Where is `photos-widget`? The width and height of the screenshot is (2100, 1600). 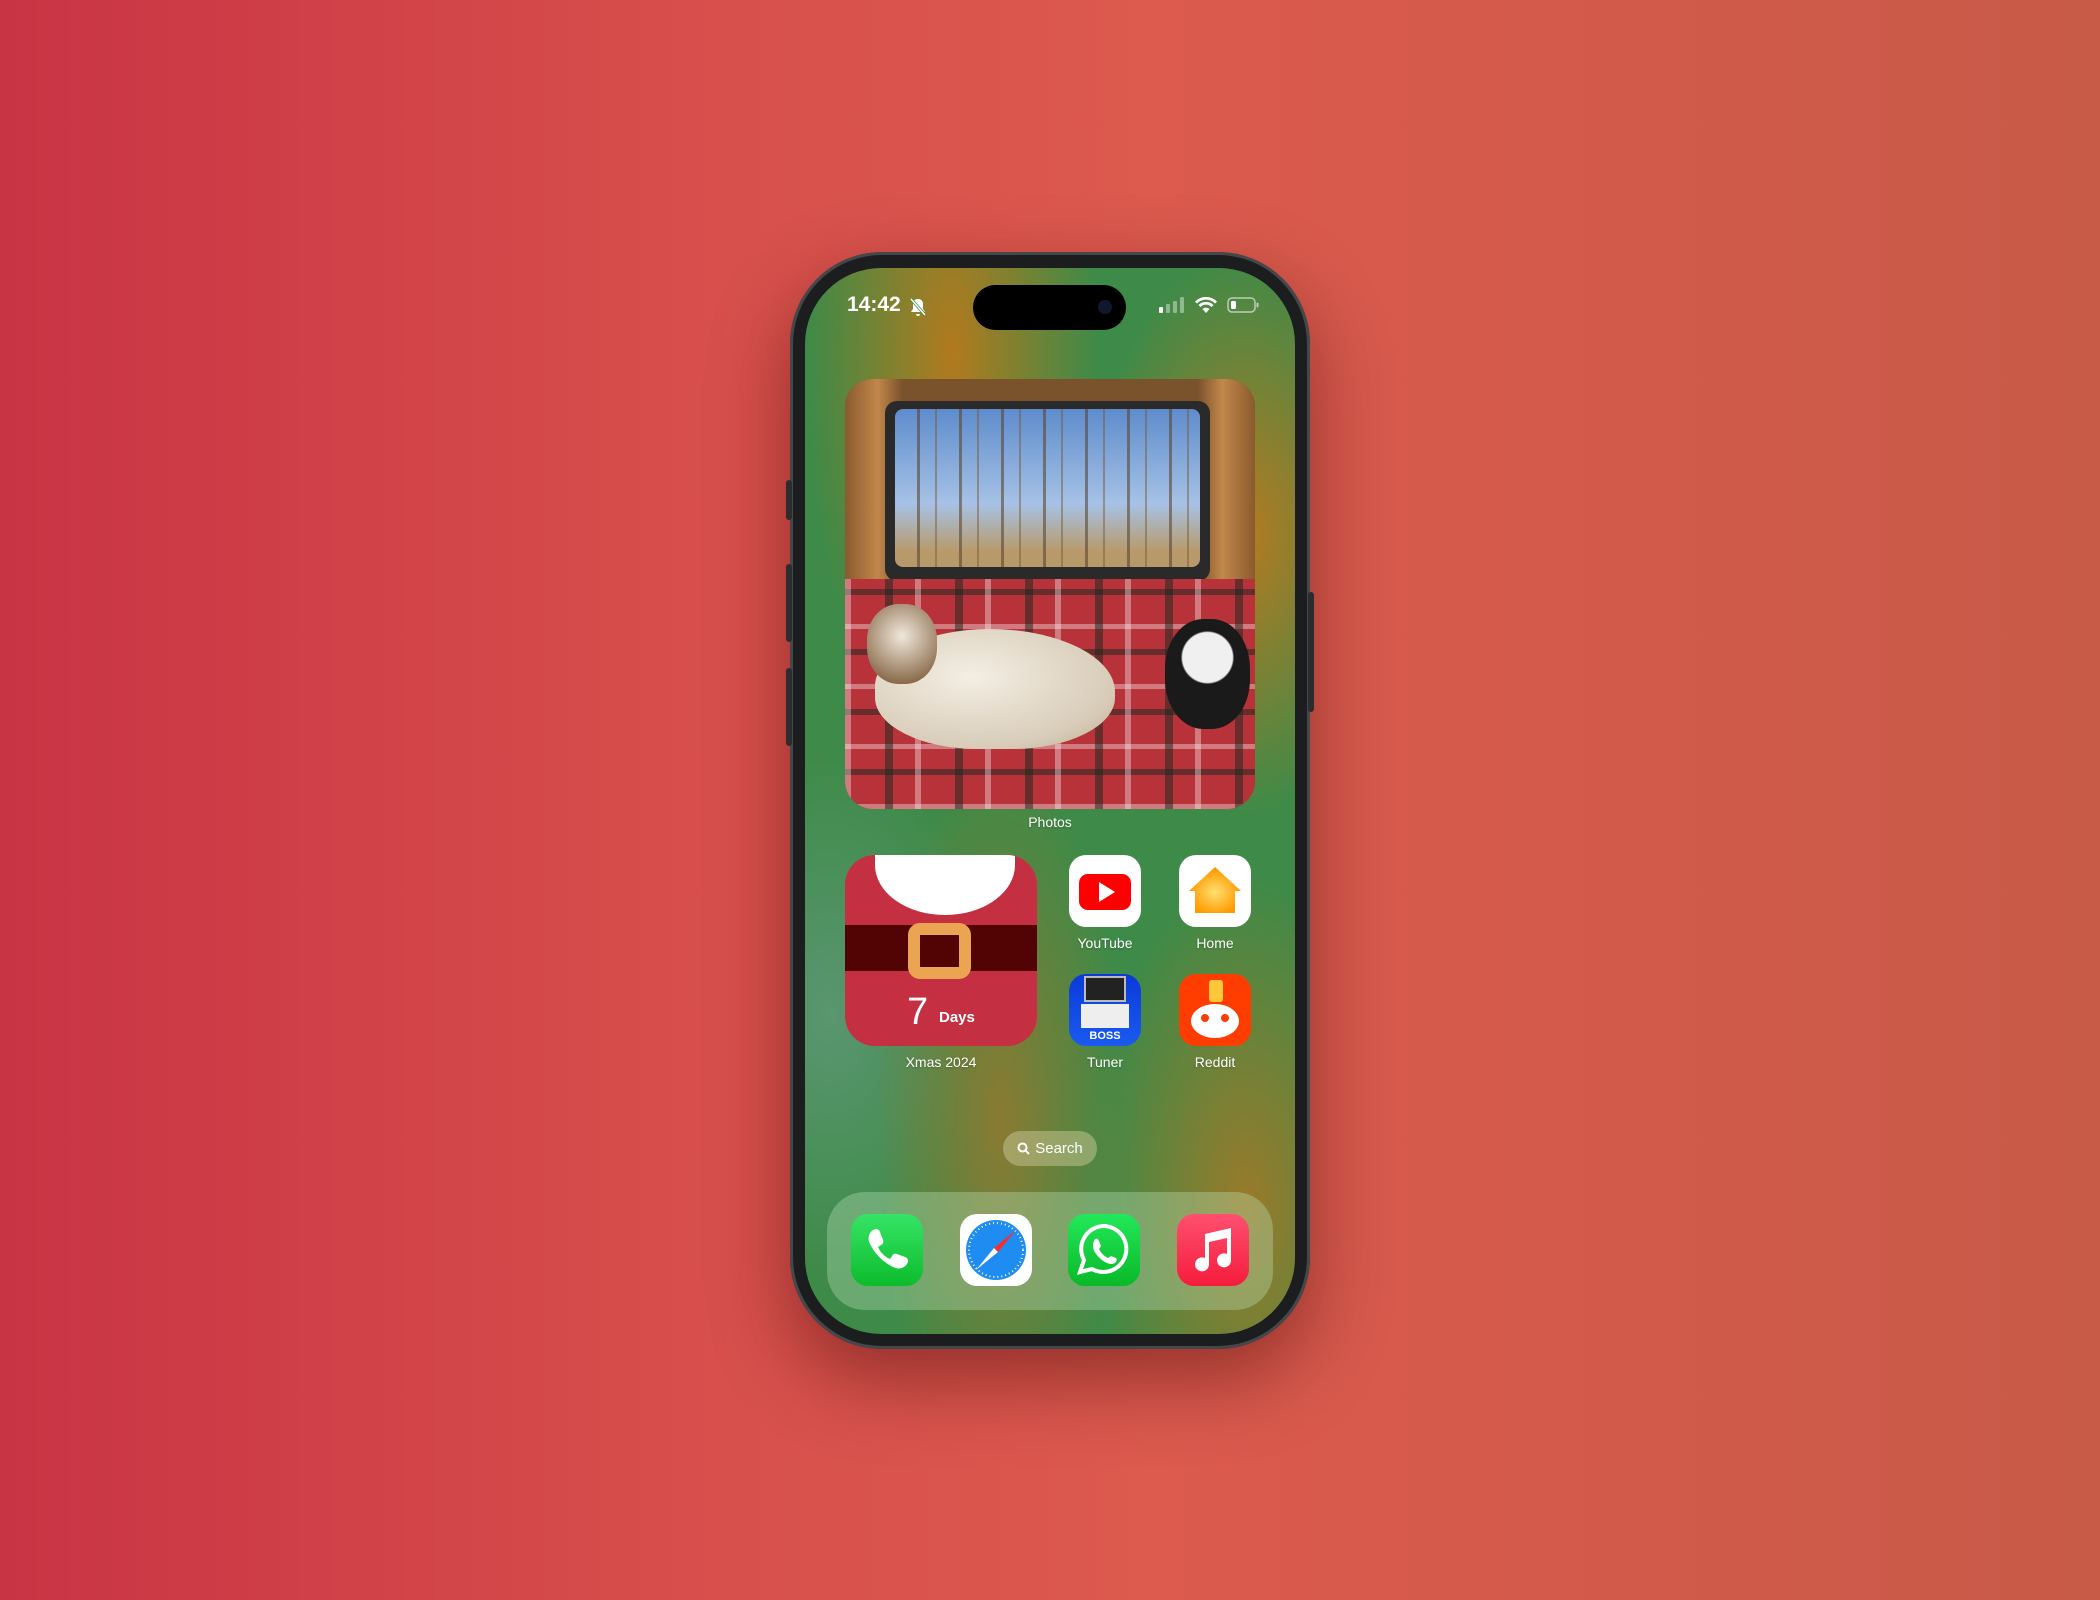 photos-widget is located at coordinates (1050, 594).